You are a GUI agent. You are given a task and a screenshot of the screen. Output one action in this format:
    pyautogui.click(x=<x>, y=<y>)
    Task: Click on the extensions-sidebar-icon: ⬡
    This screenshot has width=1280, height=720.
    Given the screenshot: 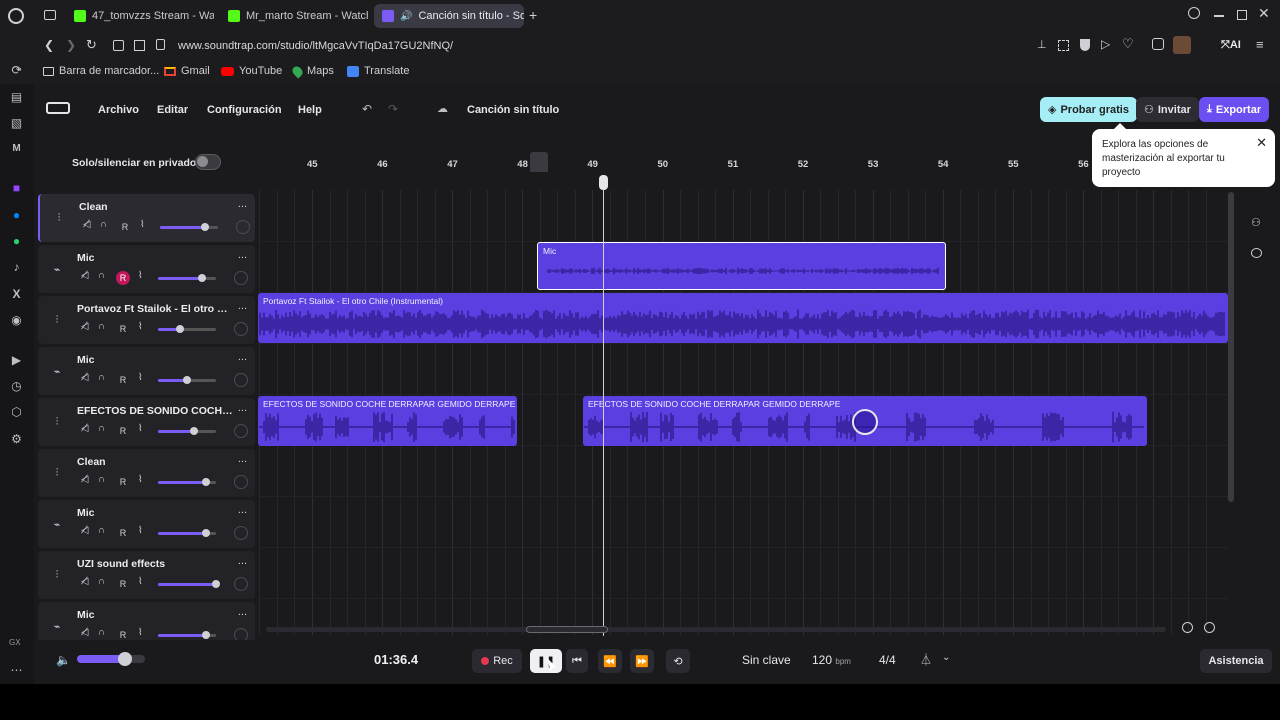 What is the action you would take?
    pyautogui.click(x=16, y=411)
    